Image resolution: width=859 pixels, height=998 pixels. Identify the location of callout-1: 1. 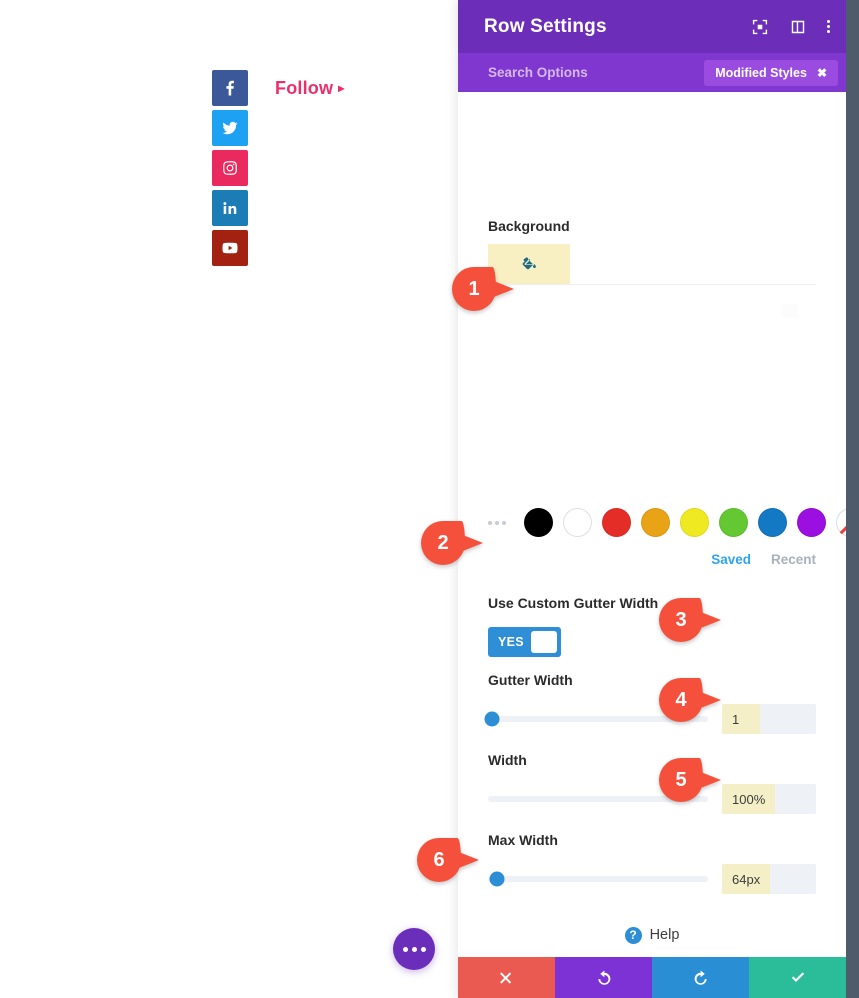
(483, 289).